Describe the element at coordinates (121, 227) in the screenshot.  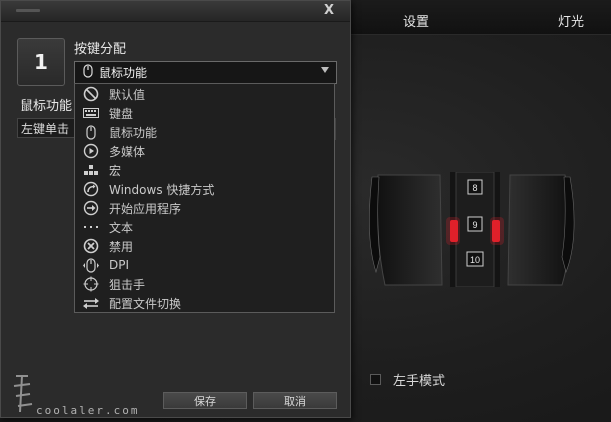
I see `option-label: 文本` at that location.